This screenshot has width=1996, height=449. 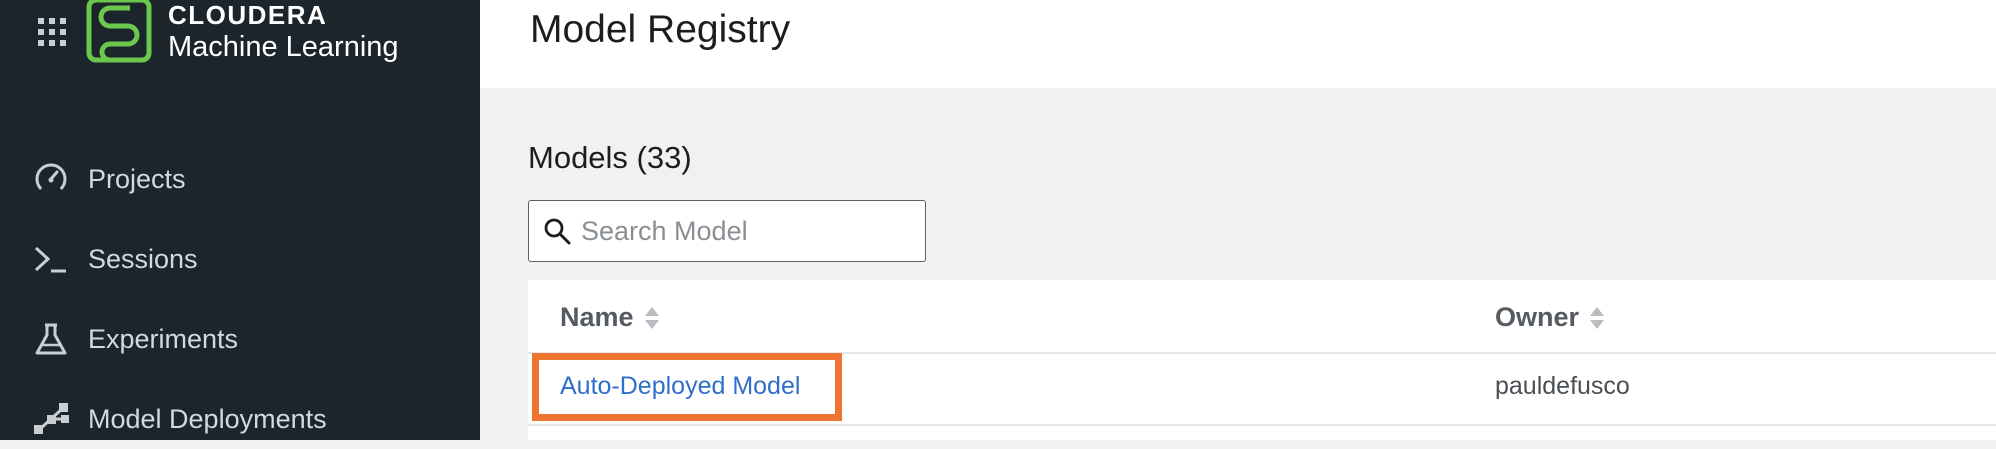 I want to click on model-owner: pauldefusco, so click(x=1562, y=386).